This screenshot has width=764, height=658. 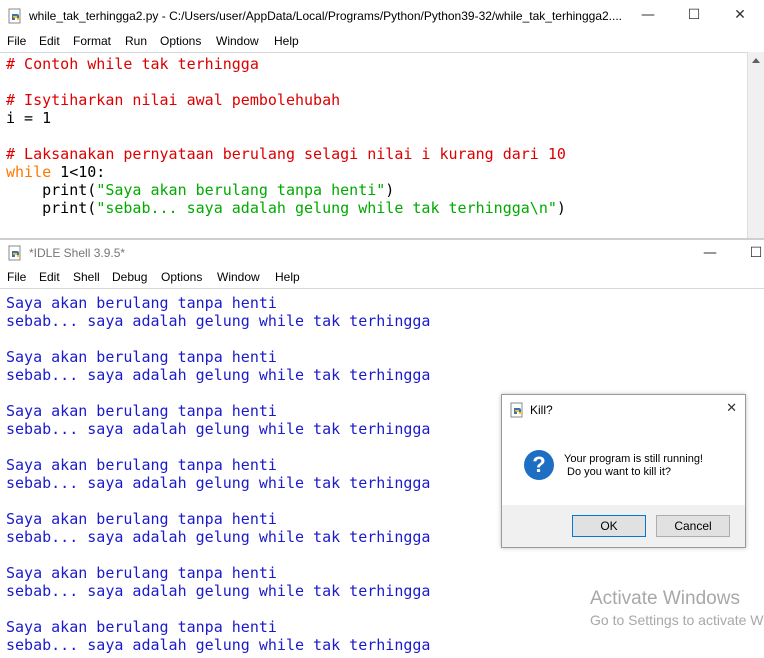 I want to click on editor-menubar: File Edit Format Run Options Window Help, so click(x=382, y=42).